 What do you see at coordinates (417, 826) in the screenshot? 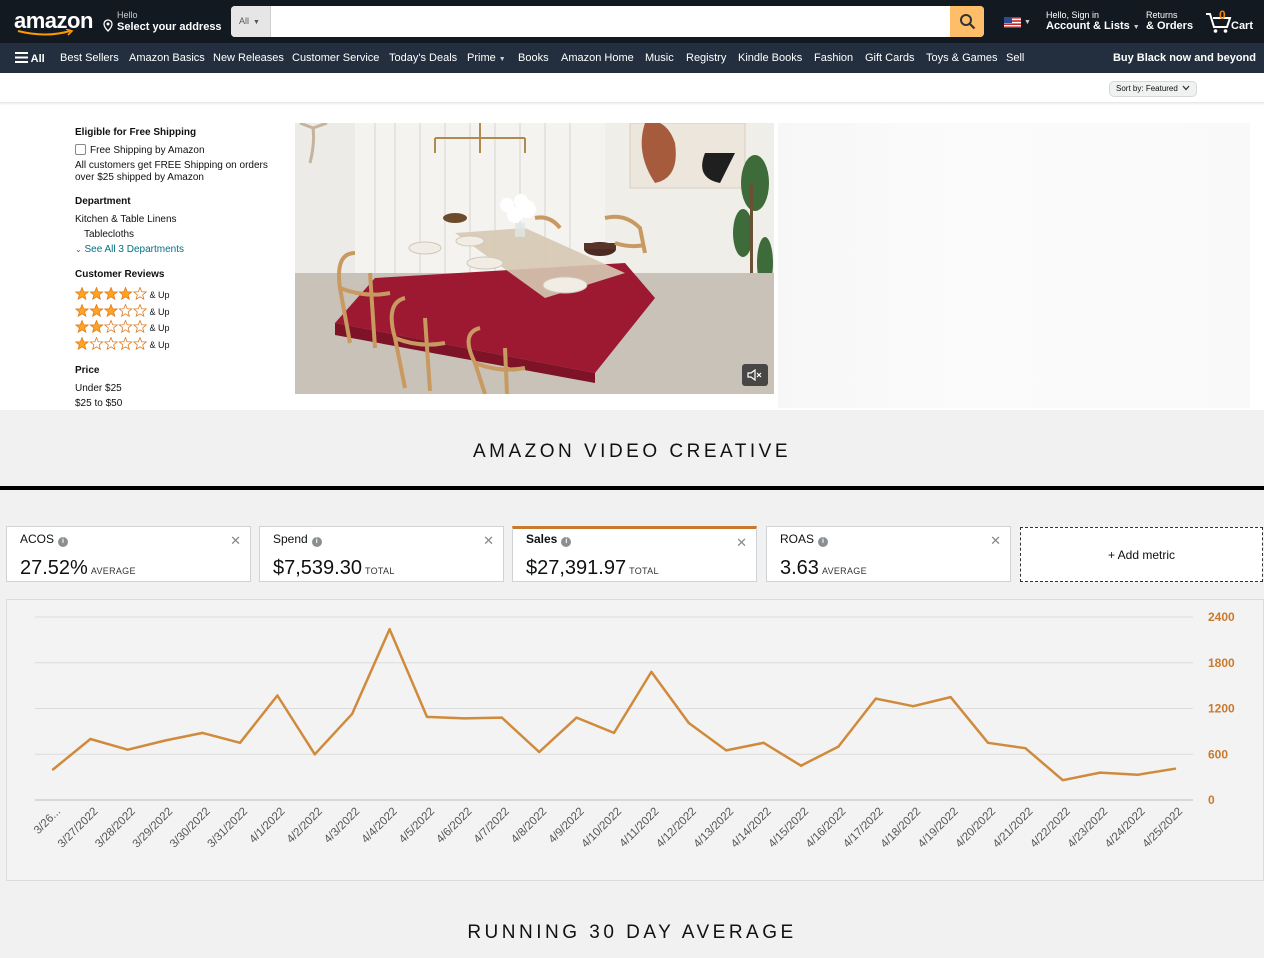
I see `x-tick-label: 4/5/2022` at bounding box center [417, 826].